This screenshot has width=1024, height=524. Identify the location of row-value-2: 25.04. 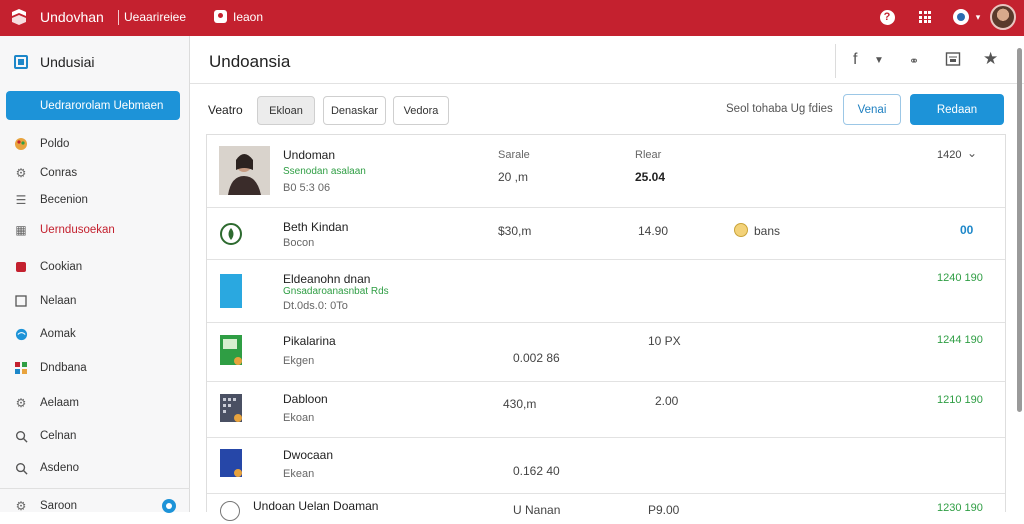
(650, 177).